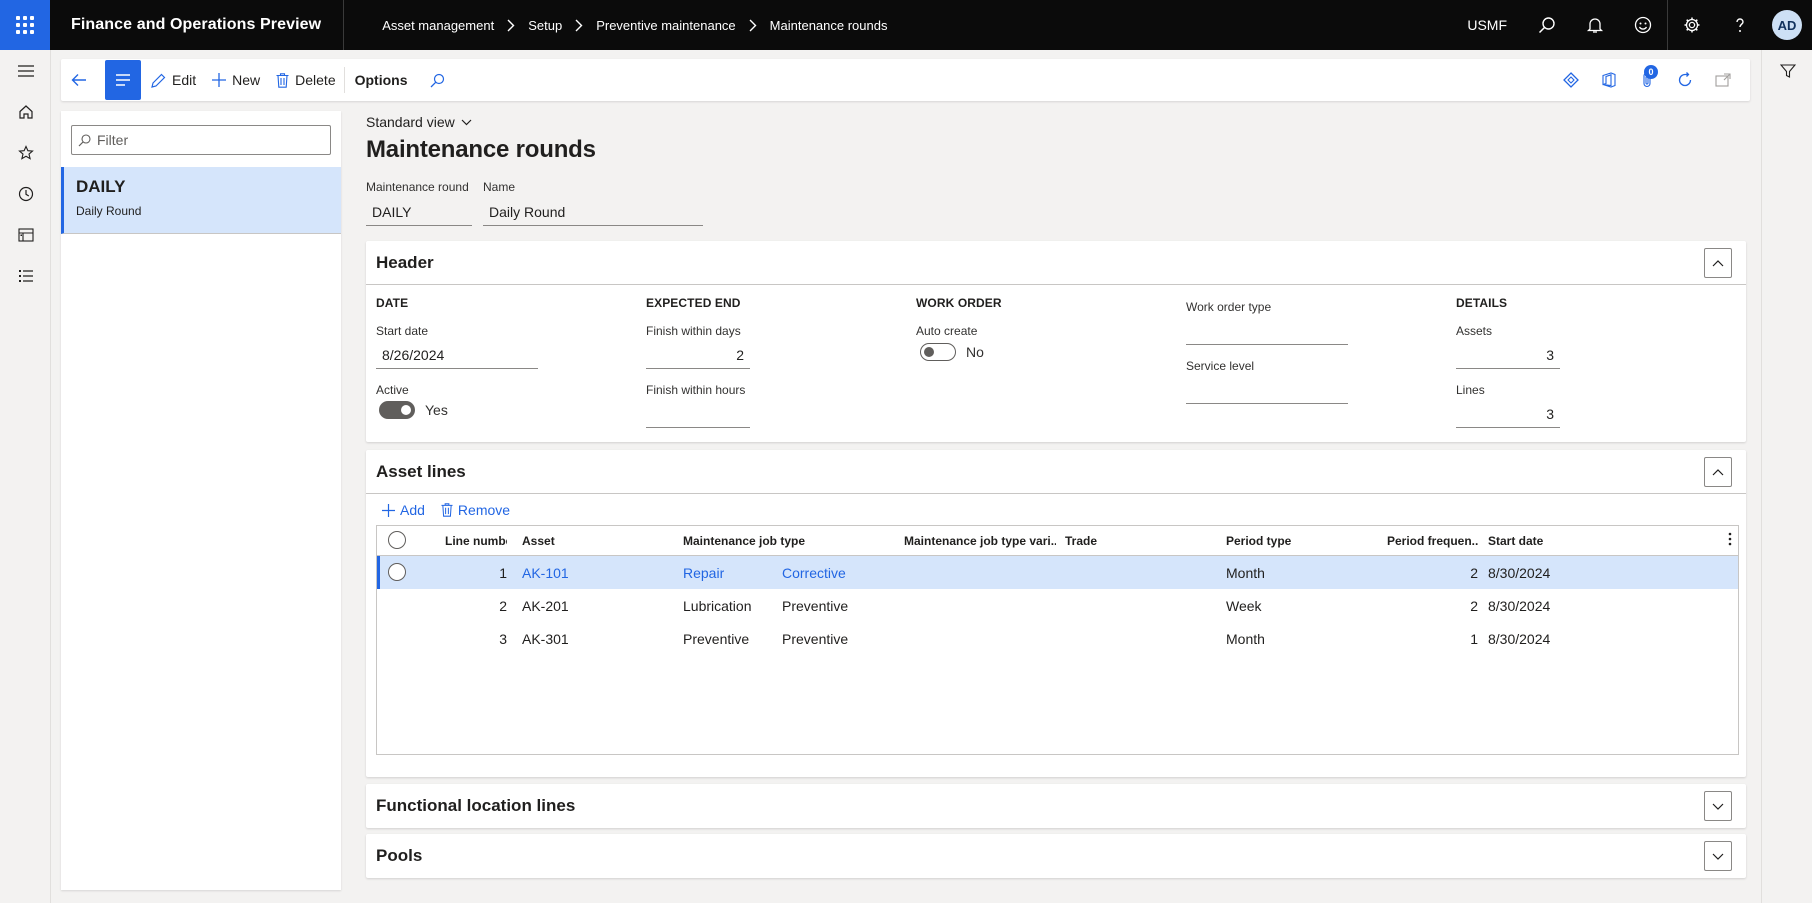 The image size is (1812, 903). What do you see at coordinates (438, 25) in the screenshot?
I see `breadcrumb-asset-management: Asset management` at bounding box center [438, 25].